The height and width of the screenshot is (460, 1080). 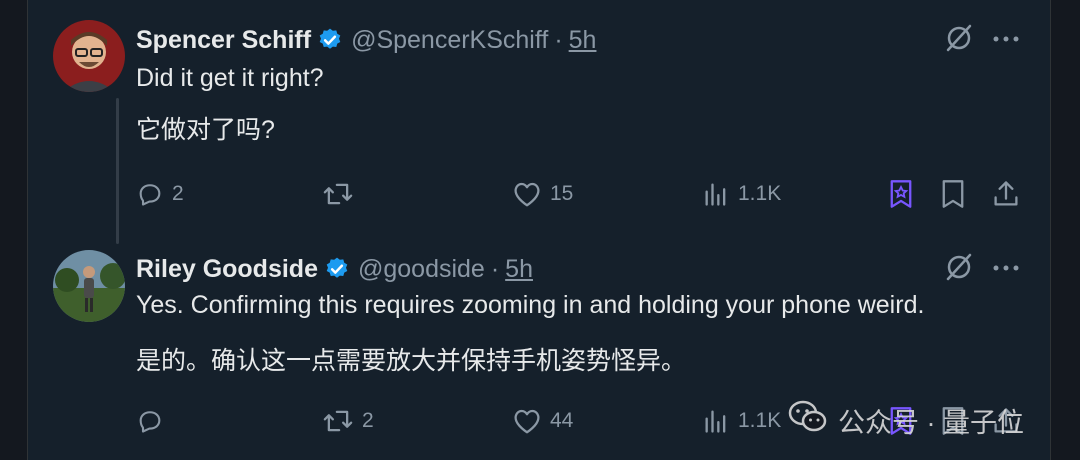 I want to click on reply-count: 2, so click(x=178, y=193).